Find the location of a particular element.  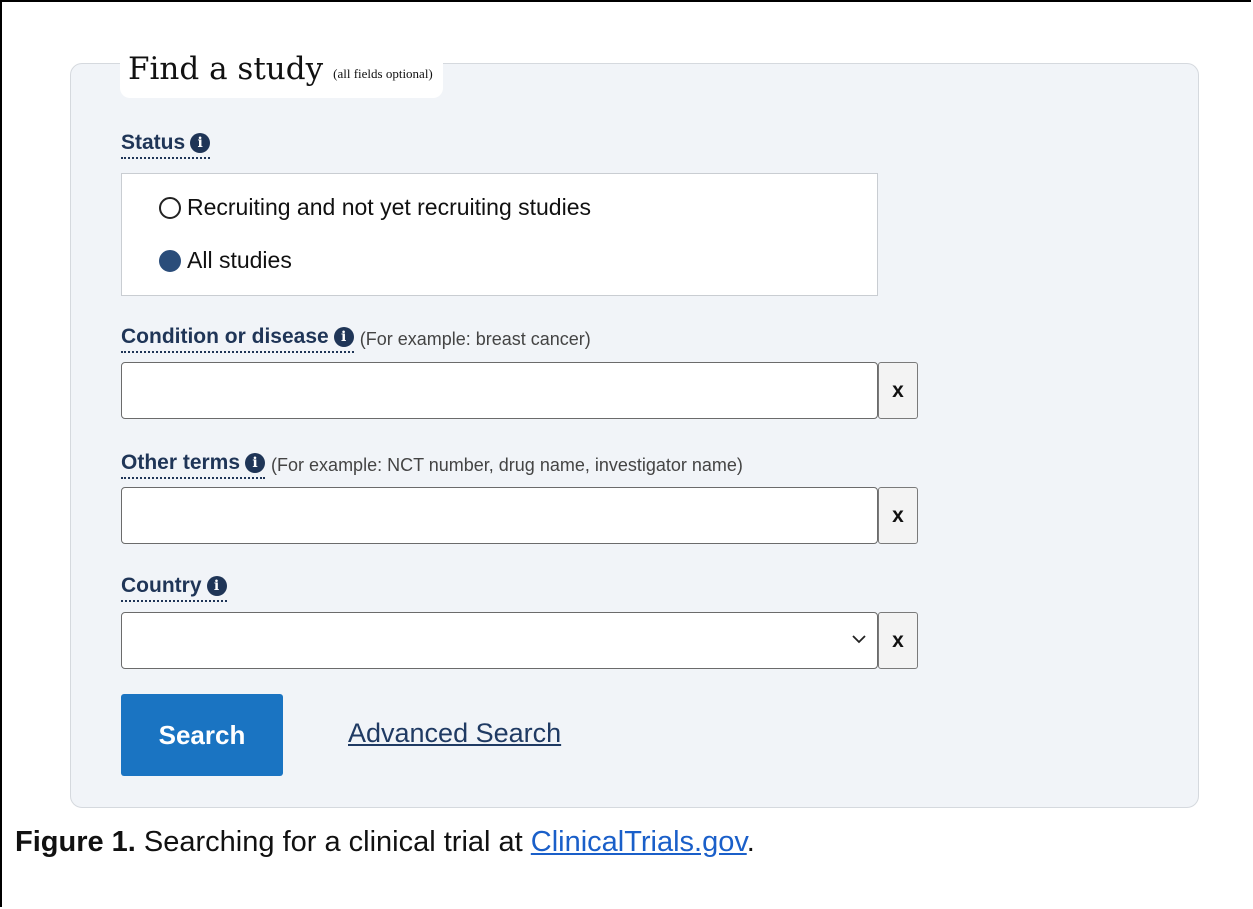

status-label-row: Status i is located at coordinates (166, 145).